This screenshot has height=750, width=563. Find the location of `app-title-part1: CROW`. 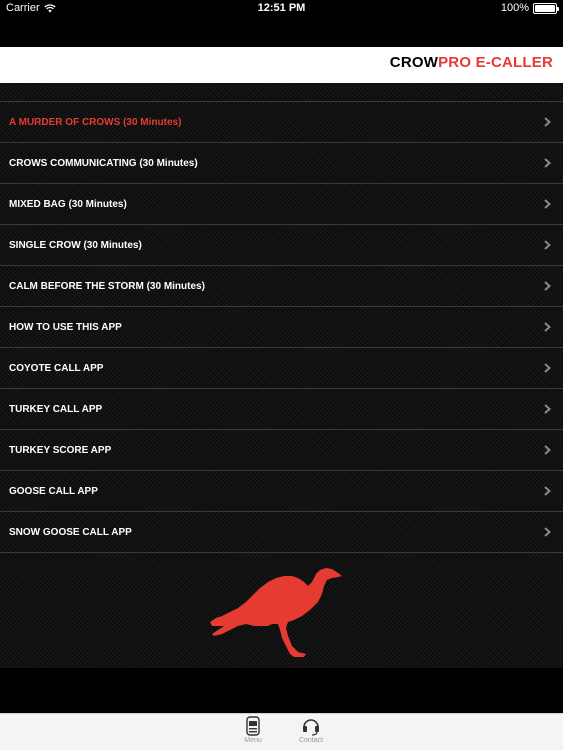

app-title-part1: CROW is located at coordinates (414, 62).